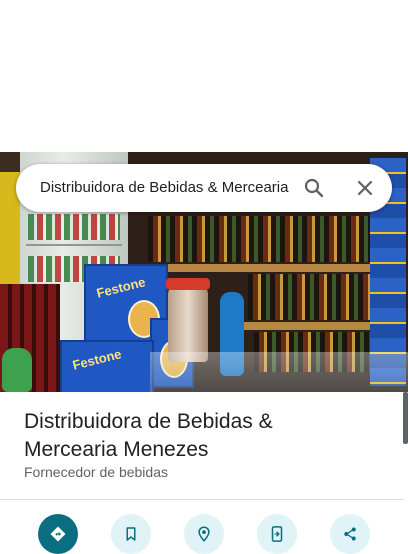 This screenshot has height=554, width=408. Describe the element at coordinates (279, 372) in the screenshot. I see `photo-counter` at that location.